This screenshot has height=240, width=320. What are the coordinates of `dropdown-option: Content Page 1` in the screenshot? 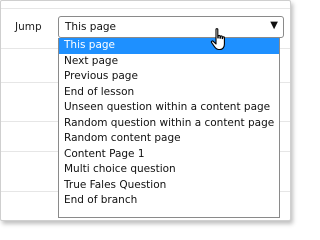 It's located at (169, 155).